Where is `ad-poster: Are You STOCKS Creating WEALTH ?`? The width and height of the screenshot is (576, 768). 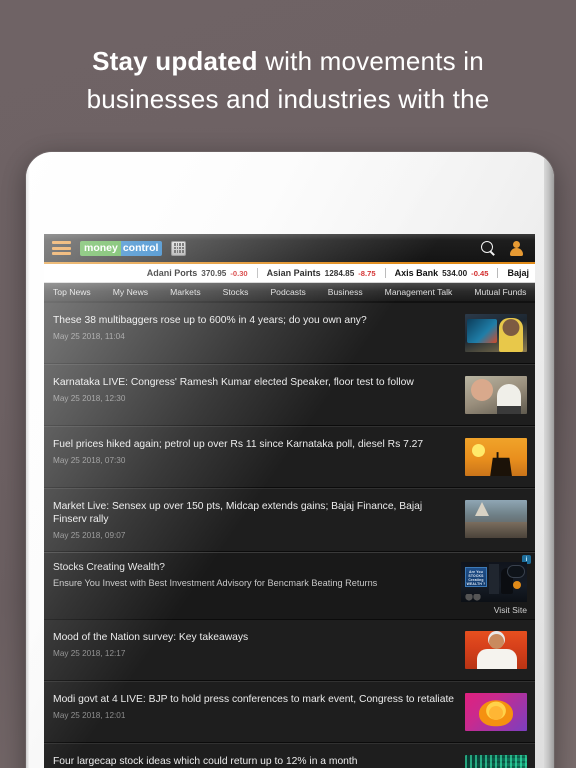
ad-poster: Are You STOCKS Creating WEALTH ? is located at coordinates (476, 577).